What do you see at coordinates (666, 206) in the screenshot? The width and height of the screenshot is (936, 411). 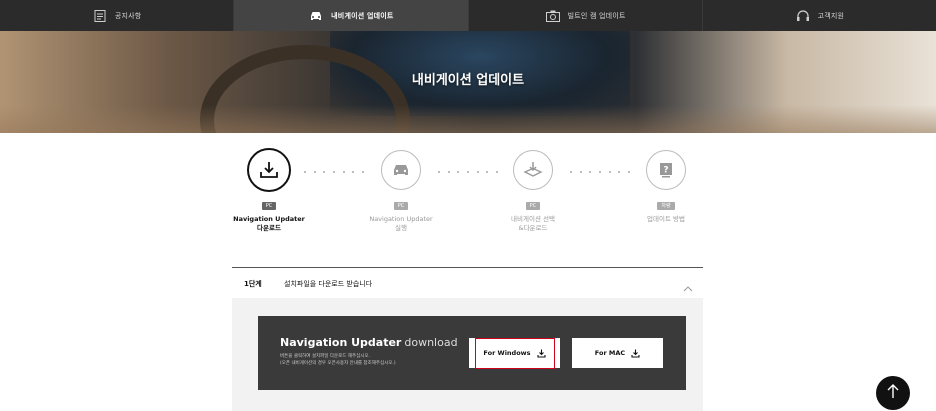 I see `step-badge: 차량` at bounding box center [666, 206].